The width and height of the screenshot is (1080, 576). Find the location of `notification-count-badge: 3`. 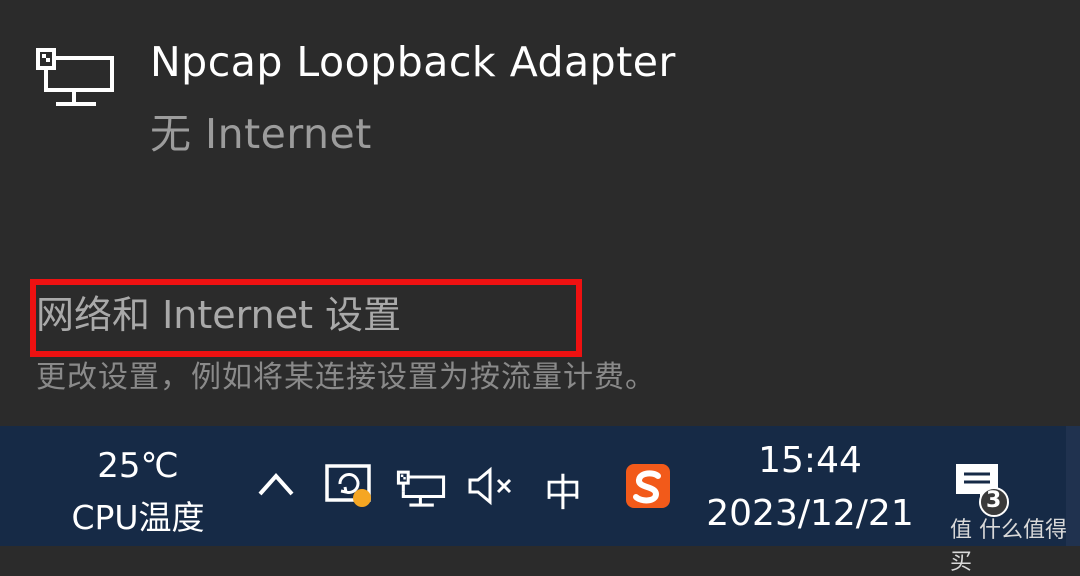

notification-count-badge: 3 is located at coordinates (994, 500).